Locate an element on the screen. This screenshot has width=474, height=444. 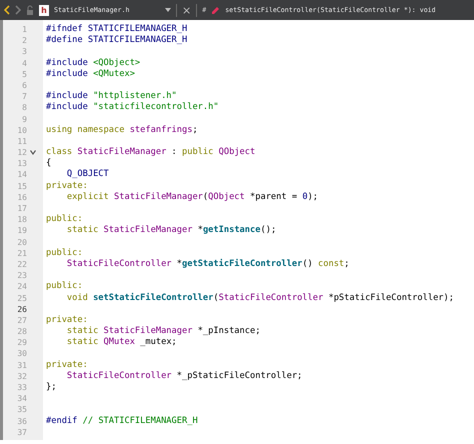
line-number: 3 is located at coordinates (24, 52).